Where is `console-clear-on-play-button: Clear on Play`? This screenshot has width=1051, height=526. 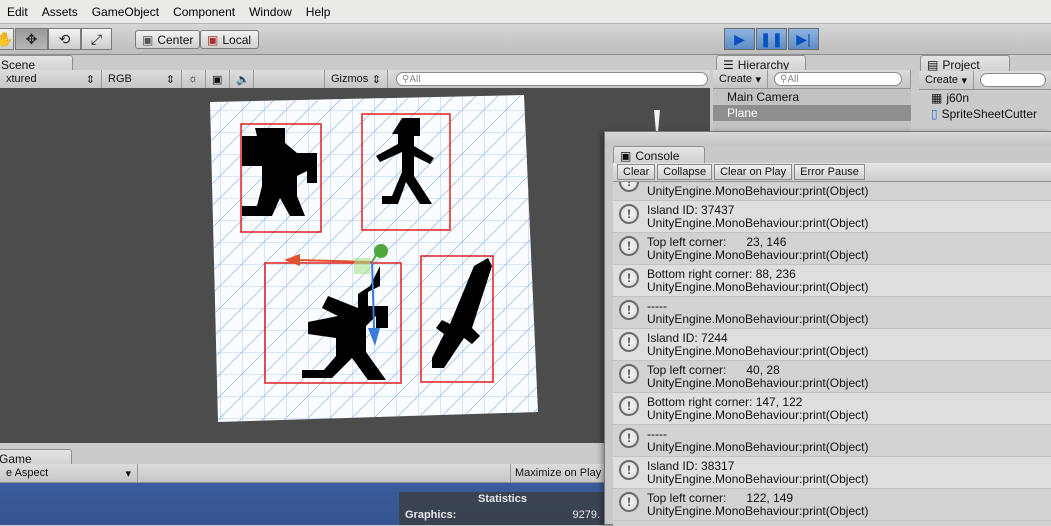
console-clear-on-play-button: Clear on Play is located at coordinates (753, 172).